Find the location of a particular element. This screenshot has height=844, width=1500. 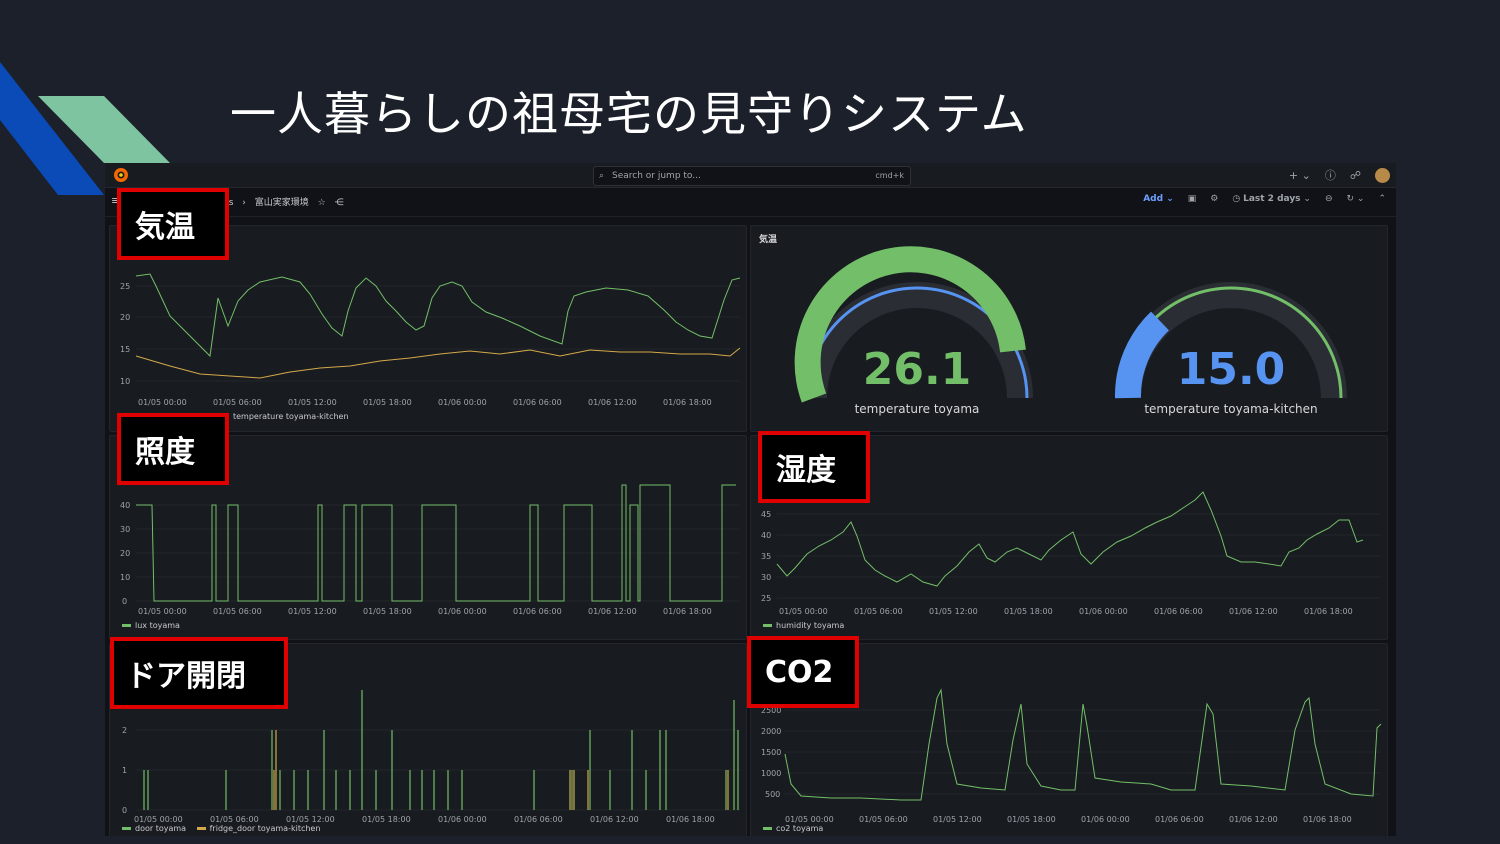

search-icon: ⌕ is located at coordinates (602, 176).